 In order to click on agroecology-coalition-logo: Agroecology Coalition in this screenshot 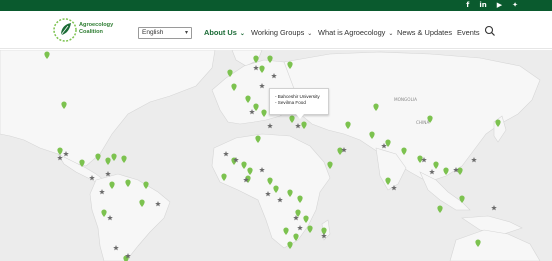, I will do `click(92, 31)`.